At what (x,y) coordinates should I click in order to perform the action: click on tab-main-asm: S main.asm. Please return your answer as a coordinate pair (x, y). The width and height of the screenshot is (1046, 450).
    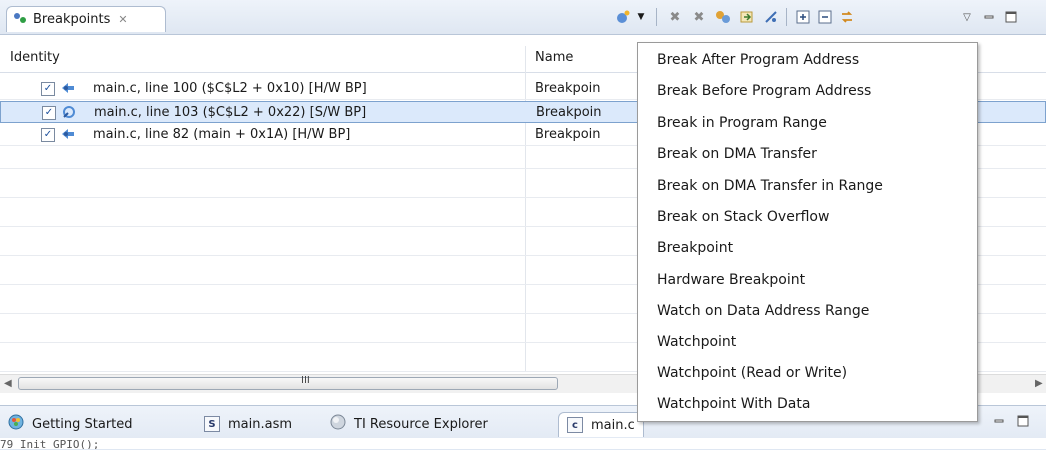
    Looking at the image, I should click on (248, 424).